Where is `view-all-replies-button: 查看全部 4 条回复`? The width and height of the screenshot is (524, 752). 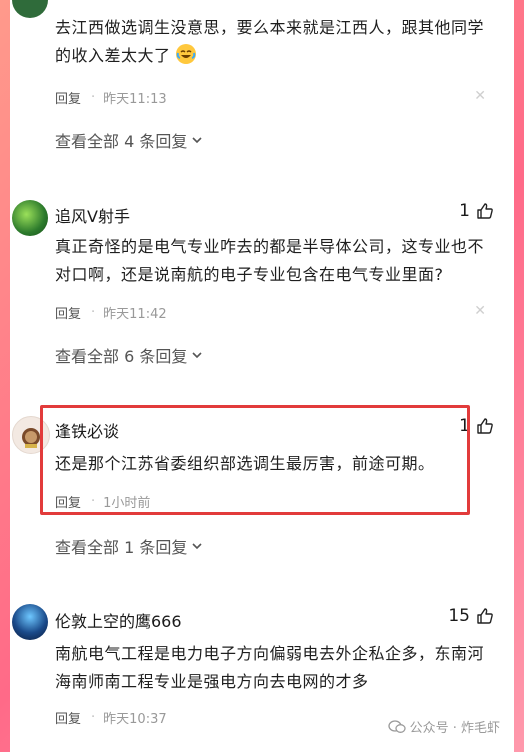
view-all-replies-button: 查看全部 4 条回复 is located at coordinates (129, 140).